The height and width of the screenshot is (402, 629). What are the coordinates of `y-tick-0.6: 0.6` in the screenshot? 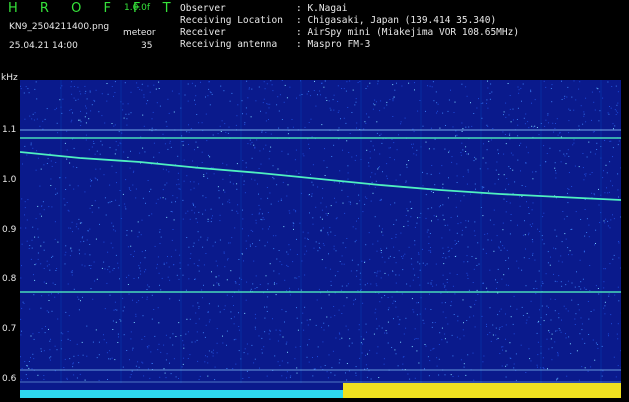 It's located at (9, 379).